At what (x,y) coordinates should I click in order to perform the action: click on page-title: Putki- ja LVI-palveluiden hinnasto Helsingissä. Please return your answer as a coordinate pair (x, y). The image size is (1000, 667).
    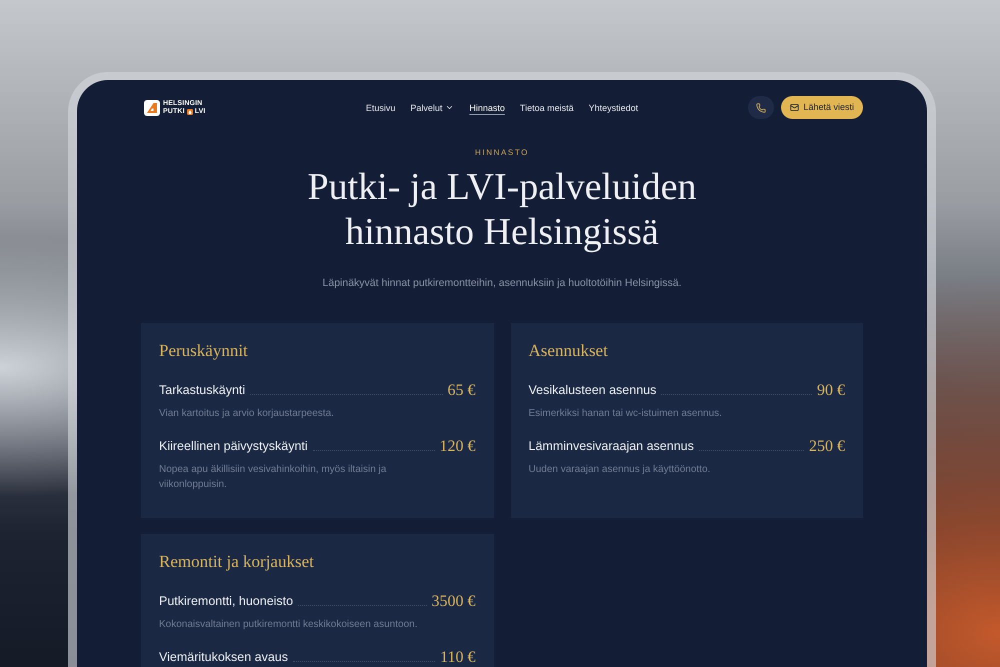
    Looking at the image, I should click on (502, 210).